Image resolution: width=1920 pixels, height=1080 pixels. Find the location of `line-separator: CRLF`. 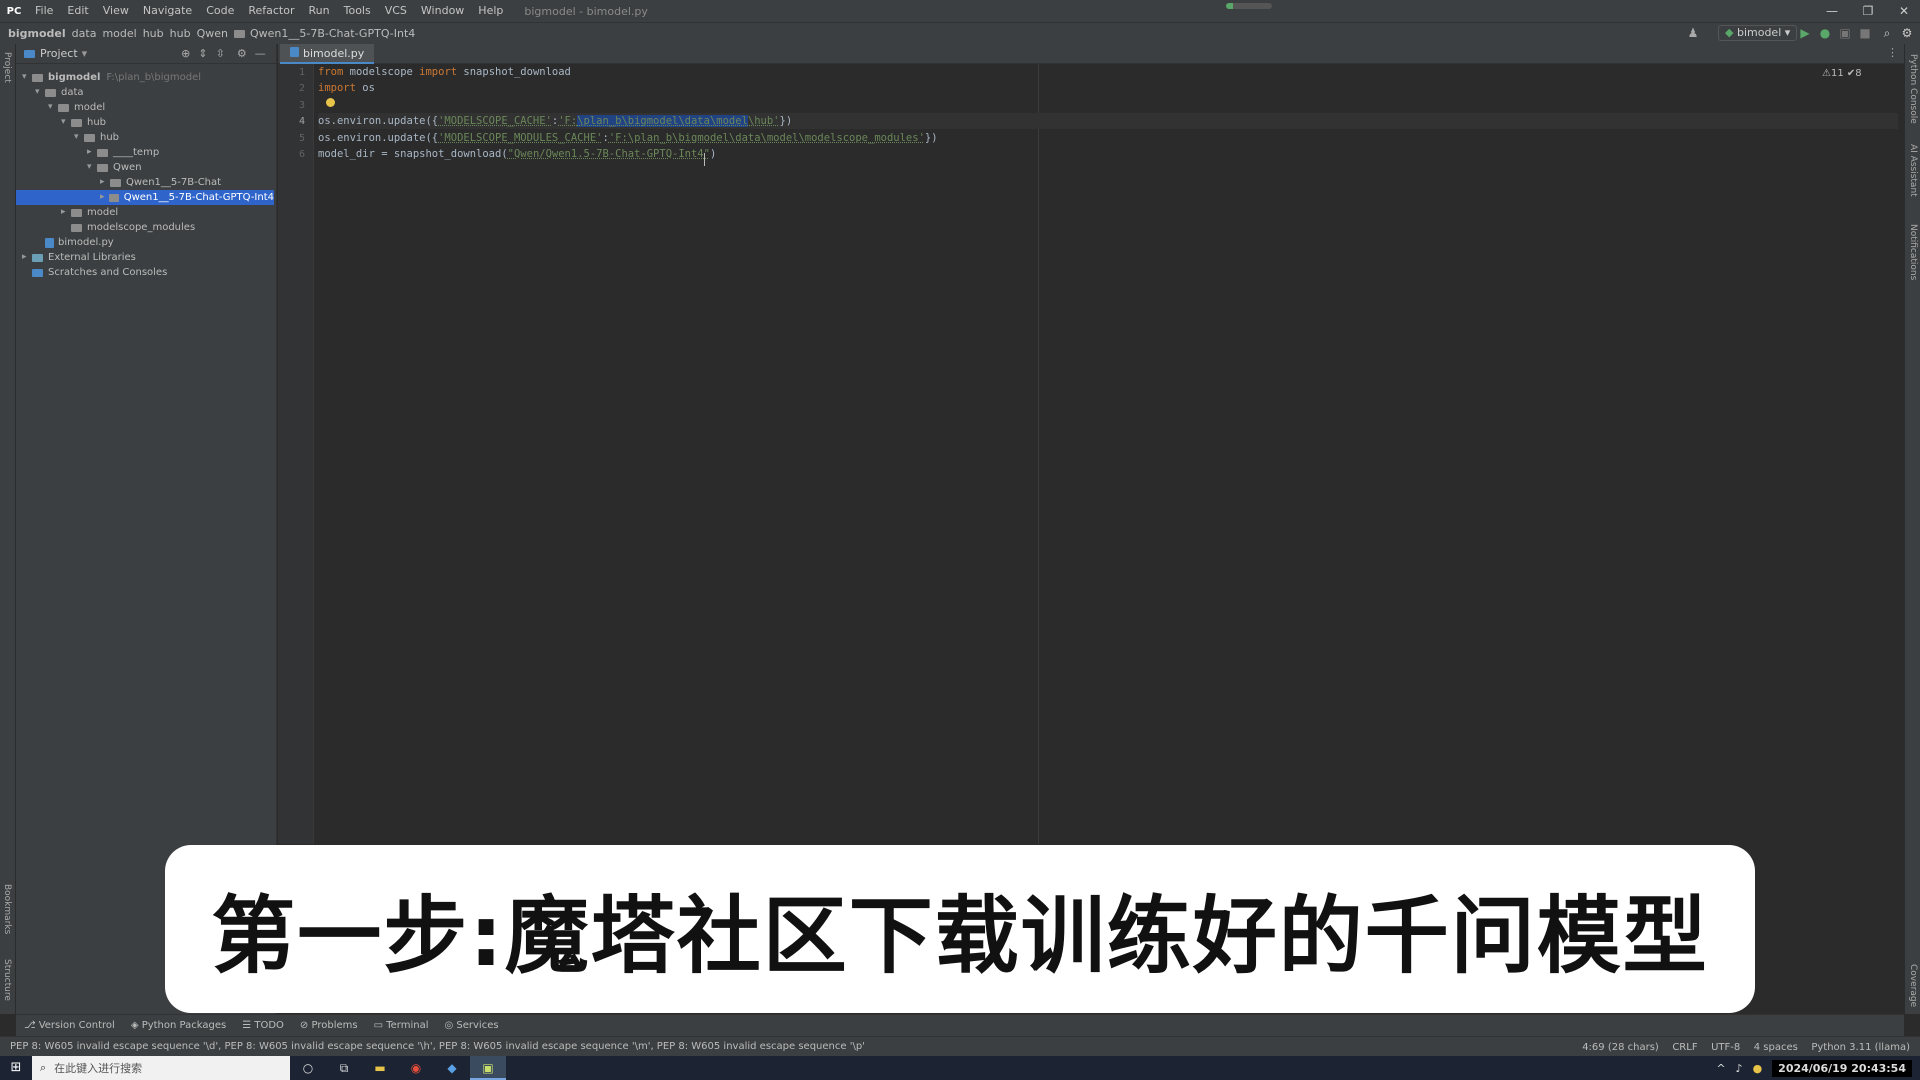

line-separator: CRLF is located at coordinates (1684, 1047).